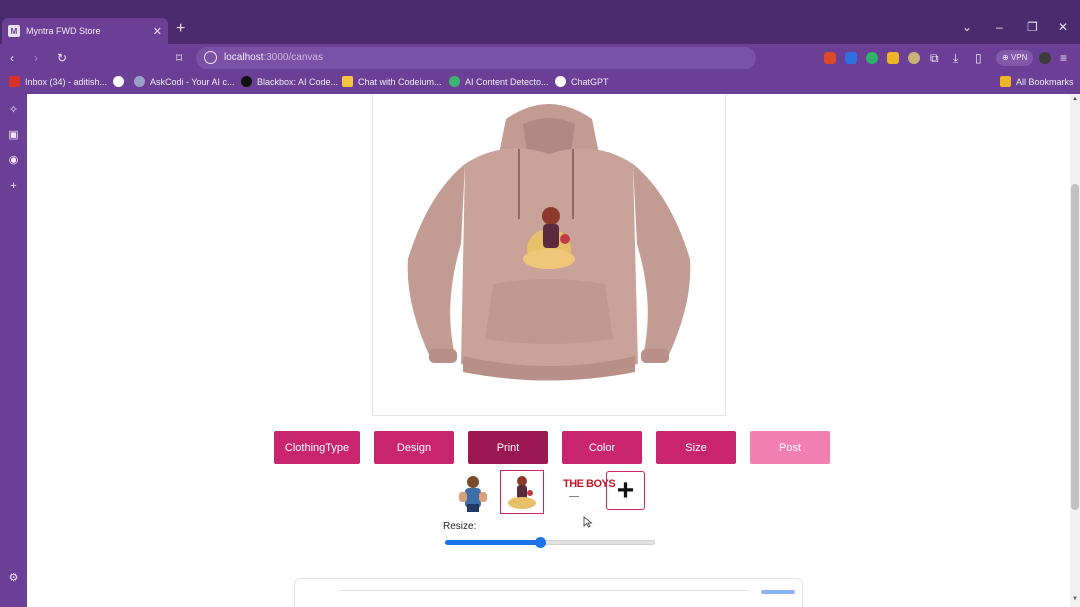 The image size is (1080, 607). I want to click on slider-fill, so click(492, 542).